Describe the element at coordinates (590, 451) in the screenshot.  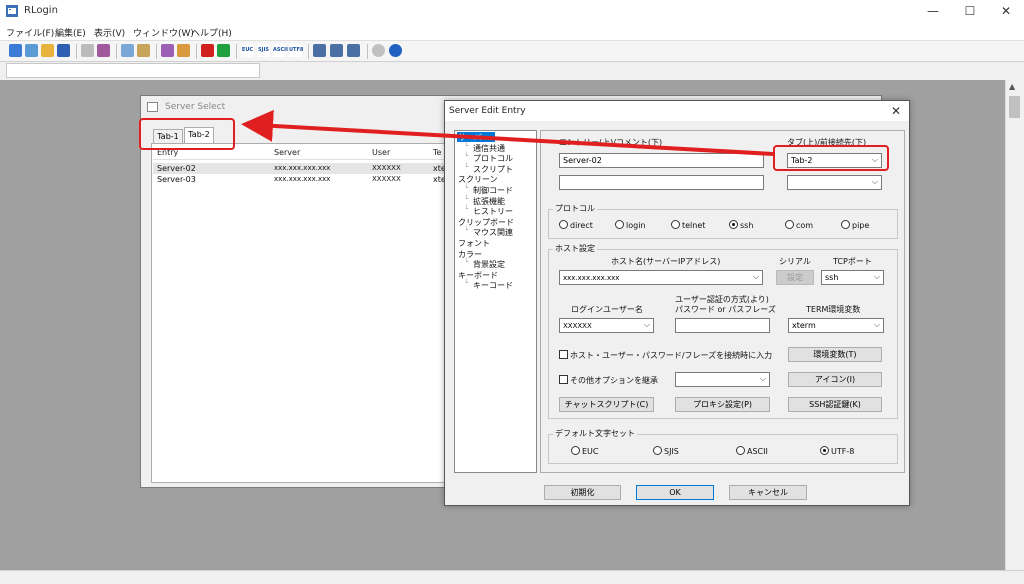
I see `charset-radio-label: EUC` at that location.